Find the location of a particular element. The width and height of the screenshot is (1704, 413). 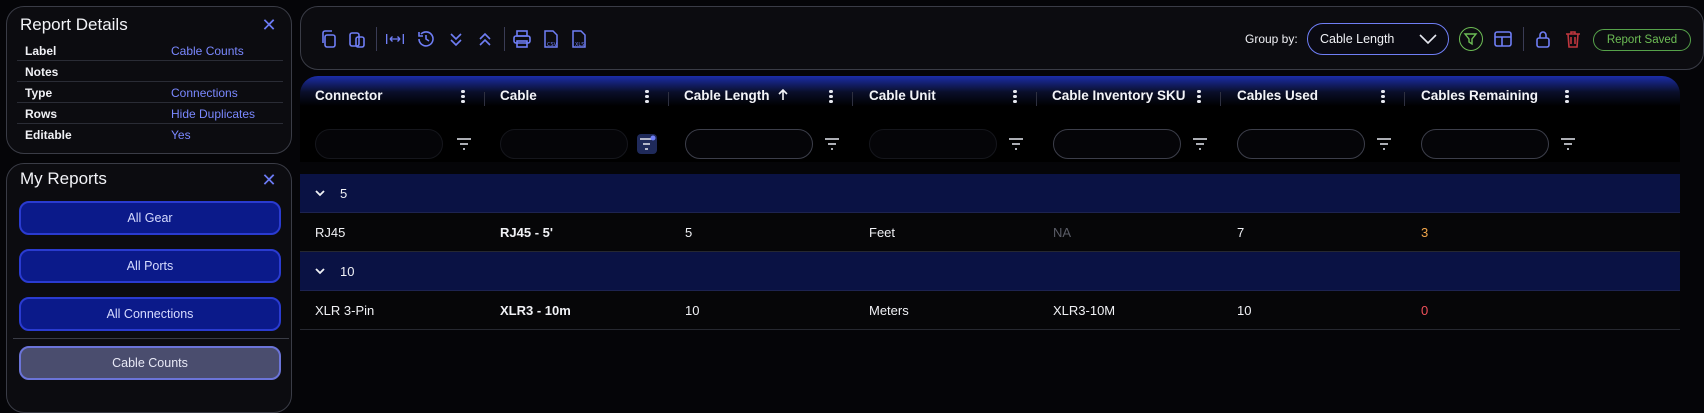

trash-icon is located at coordinates (1573, 39).